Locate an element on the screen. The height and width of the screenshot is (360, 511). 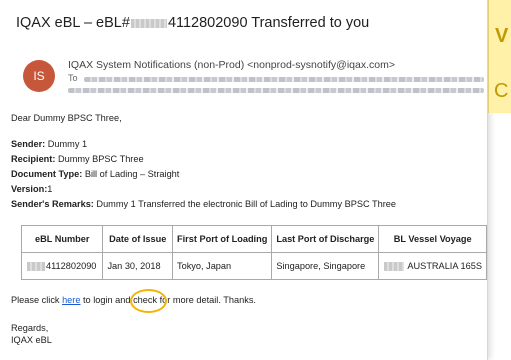
recipient-value: Dummy BPSC Three is located at coordinates (99, 159).